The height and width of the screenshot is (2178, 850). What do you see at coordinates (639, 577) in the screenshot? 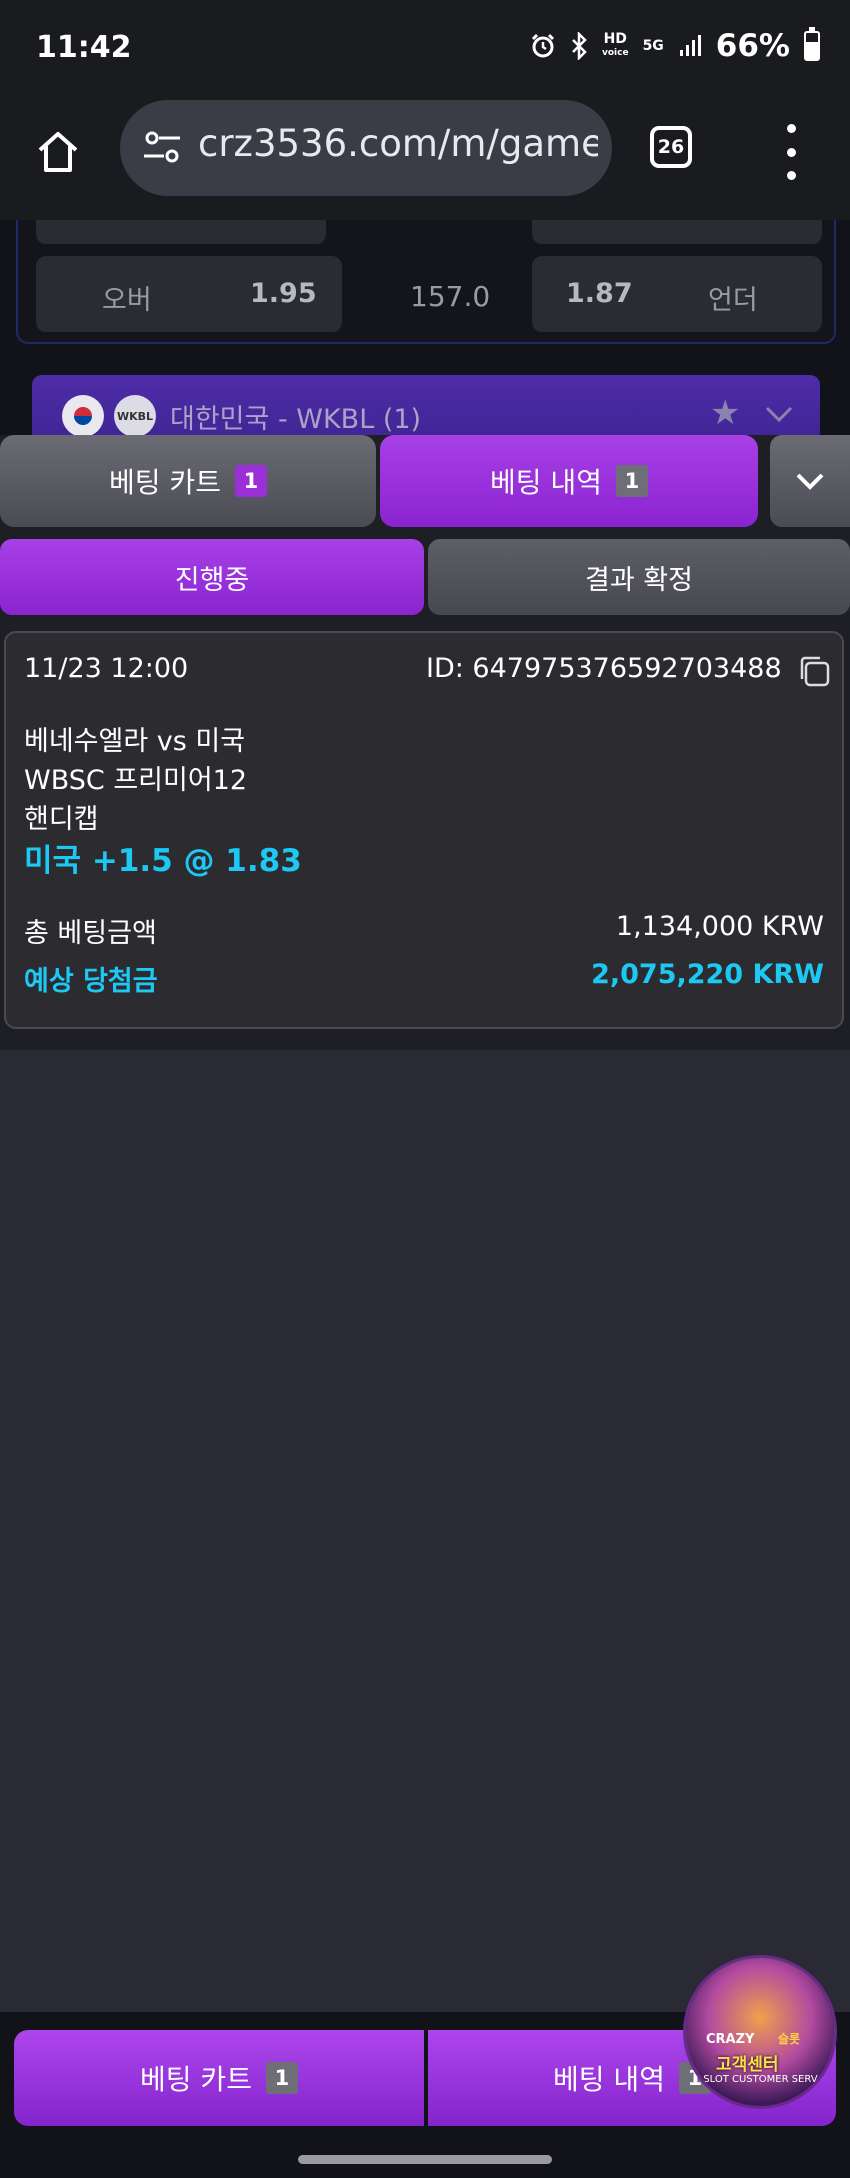
I see `subtab-settled: 결과 확정` at bounding box center [639, 577].